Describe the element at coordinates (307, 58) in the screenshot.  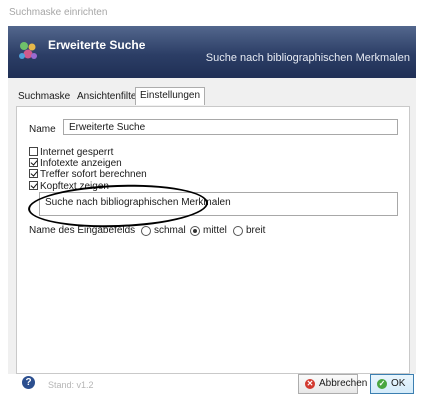
I see `dialog-subtitle: Suche nach bibliographischen Merkmalen` at that location.